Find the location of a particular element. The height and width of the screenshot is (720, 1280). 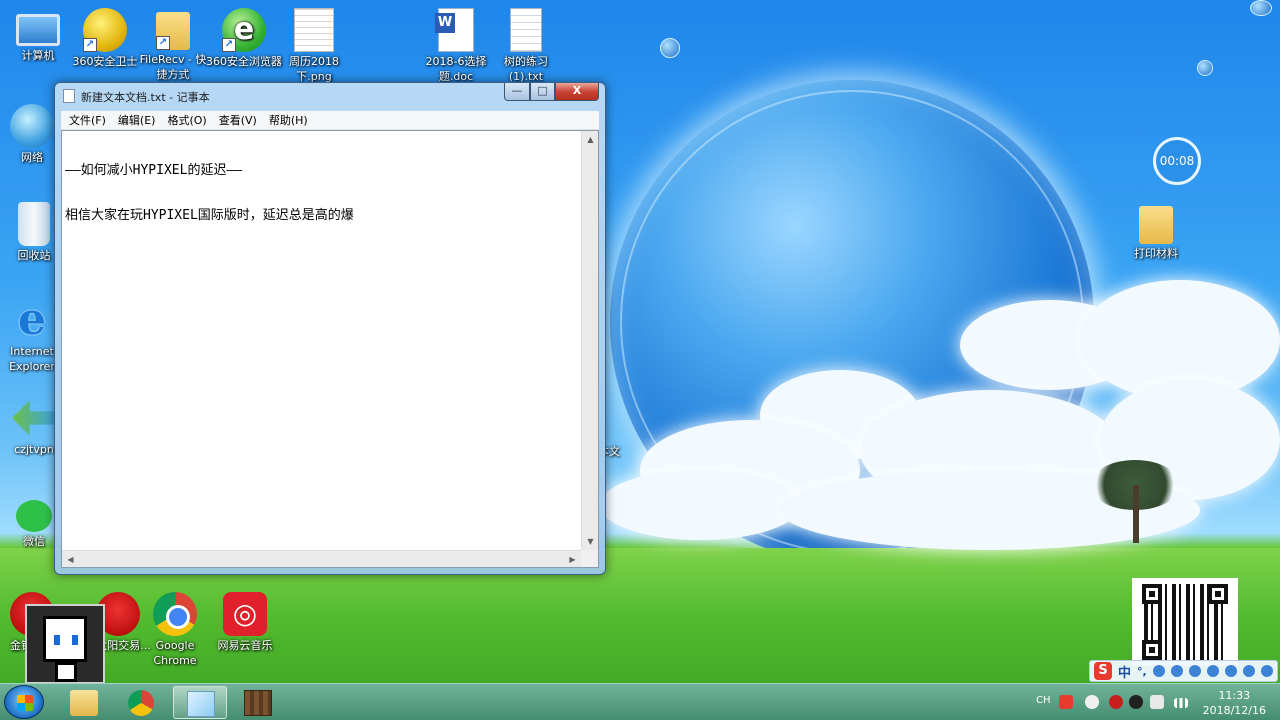

editor-line-1: ——如何减小HYPIXEL的延迟—— is located at coordinates (154, 170).